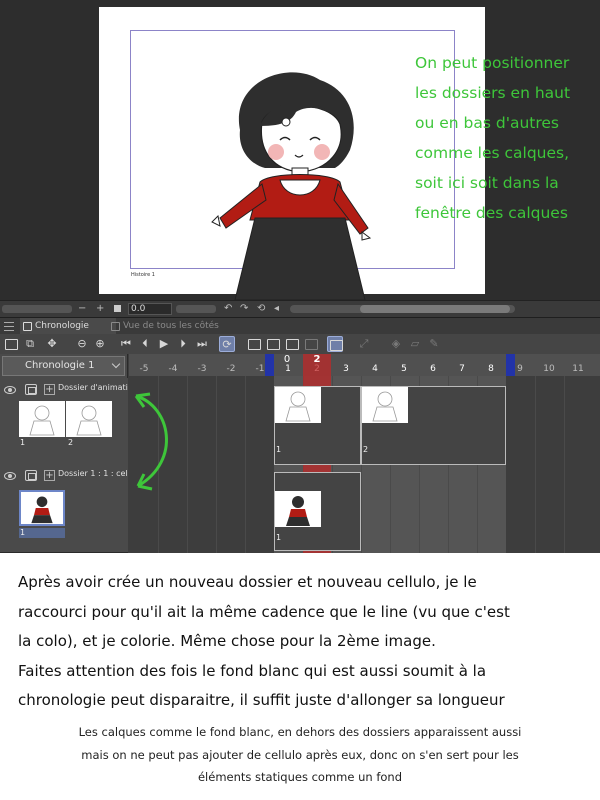  I want to click on next-frame-icon: ⏵, so click(183, 344).